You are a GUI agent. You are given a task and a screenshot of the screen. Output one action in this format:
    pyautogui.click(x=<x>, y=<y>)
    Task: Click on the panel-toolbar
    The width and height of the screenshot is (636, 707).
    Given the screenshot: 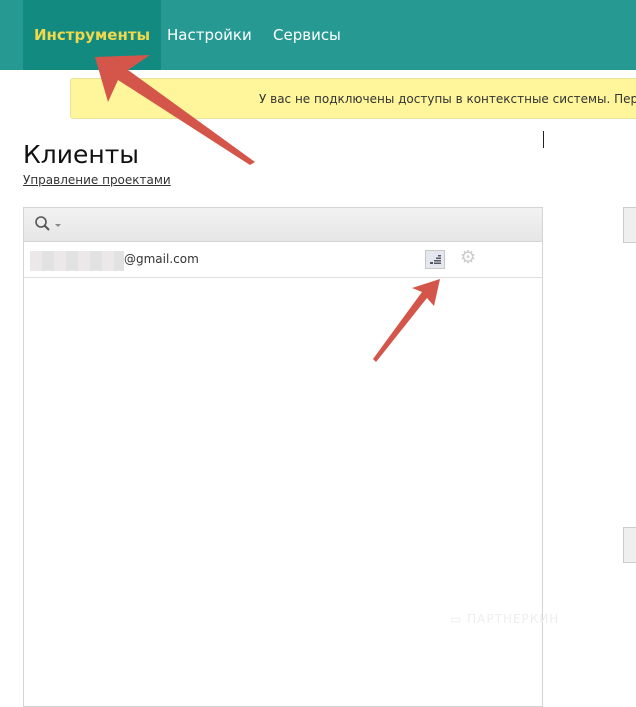 What is the action you would take?
    pyautogui.click(x=283, y=225)
    